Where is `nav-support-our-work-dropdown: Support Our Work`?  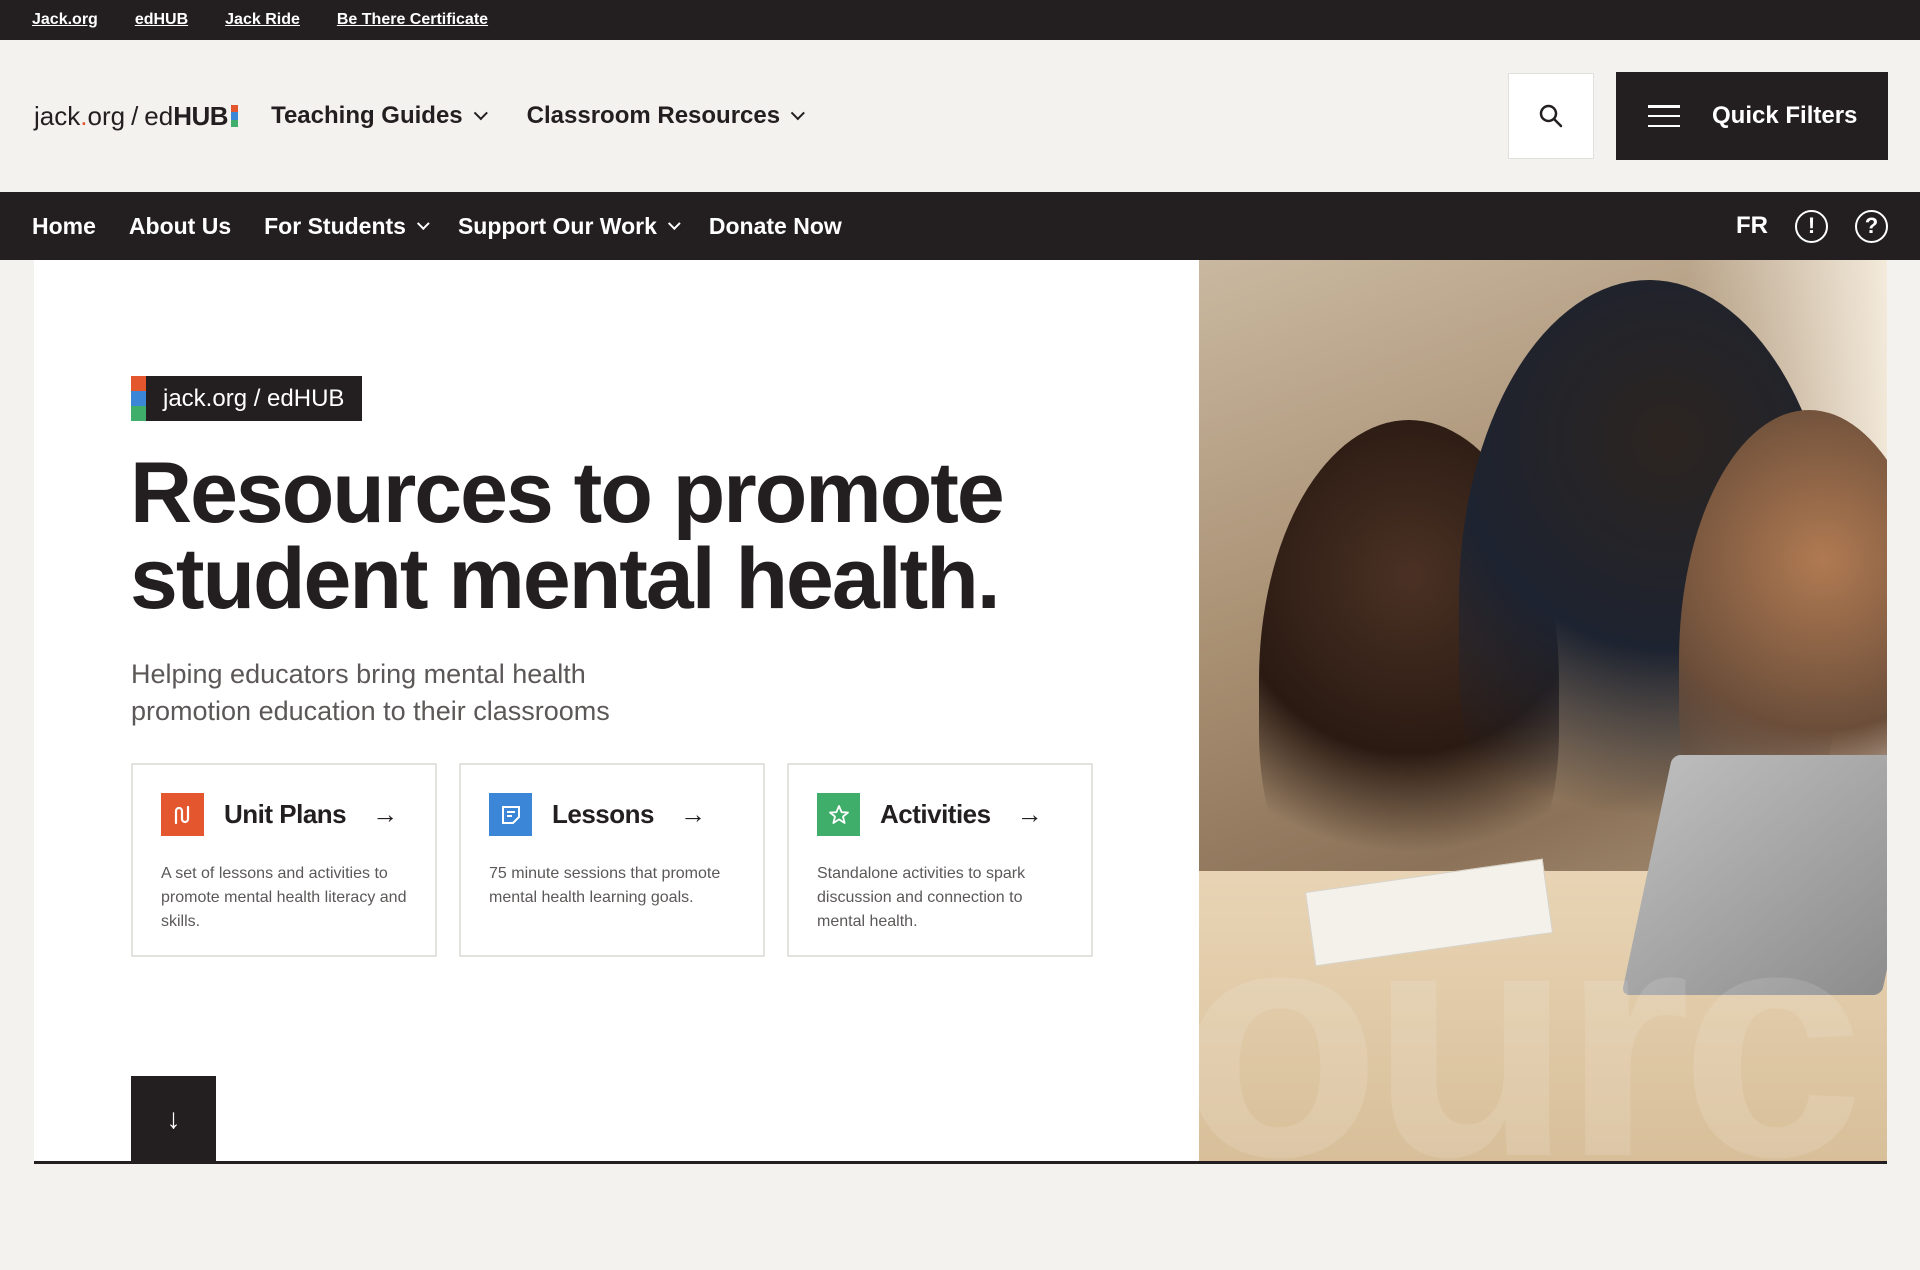 nav-support-our-work-dropdown: Support Our Work is located at coordinates (569, 226).